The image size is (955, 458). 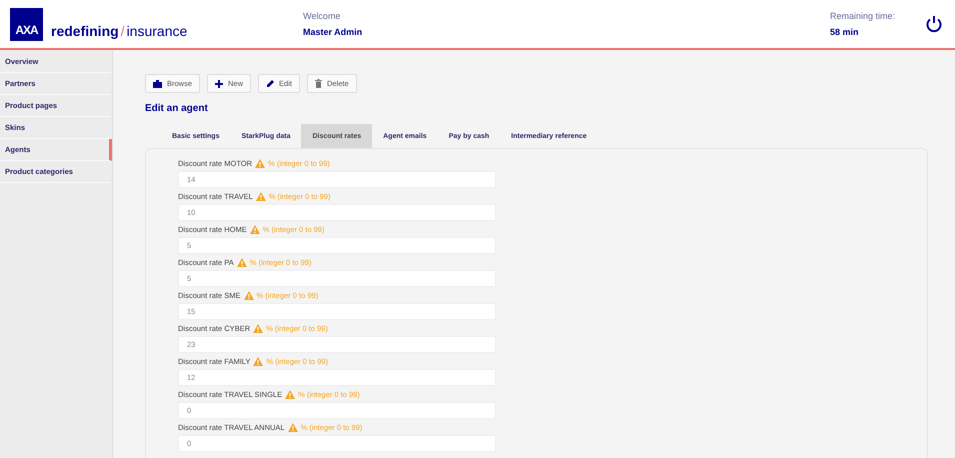 I want to click on welcome-text: Welcome, so click(x=322, y=16).